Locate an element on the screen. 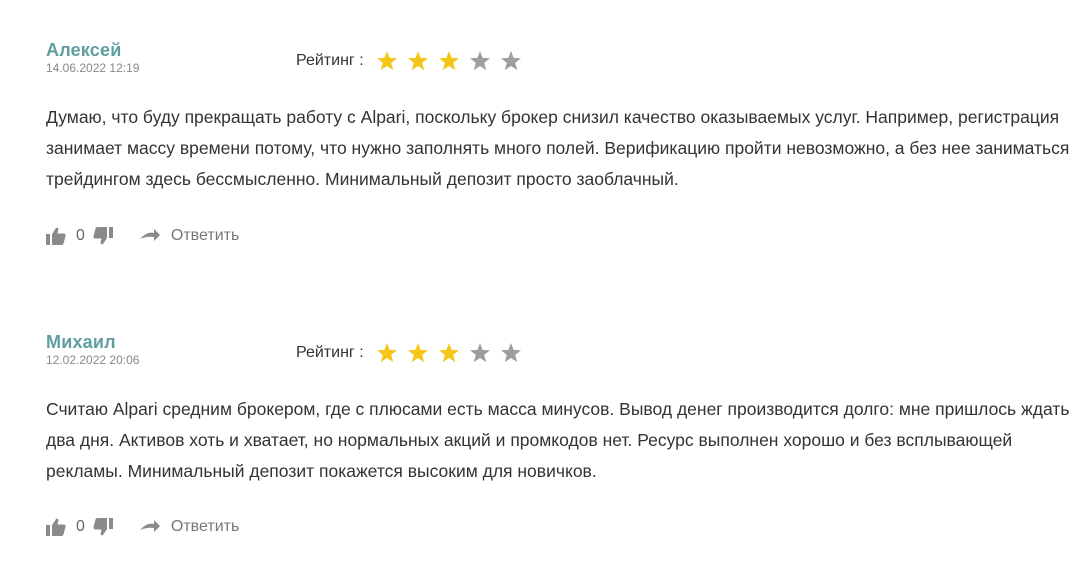  comment-date: 14.06.2022 12:19 is located at coordinates (93, 68).